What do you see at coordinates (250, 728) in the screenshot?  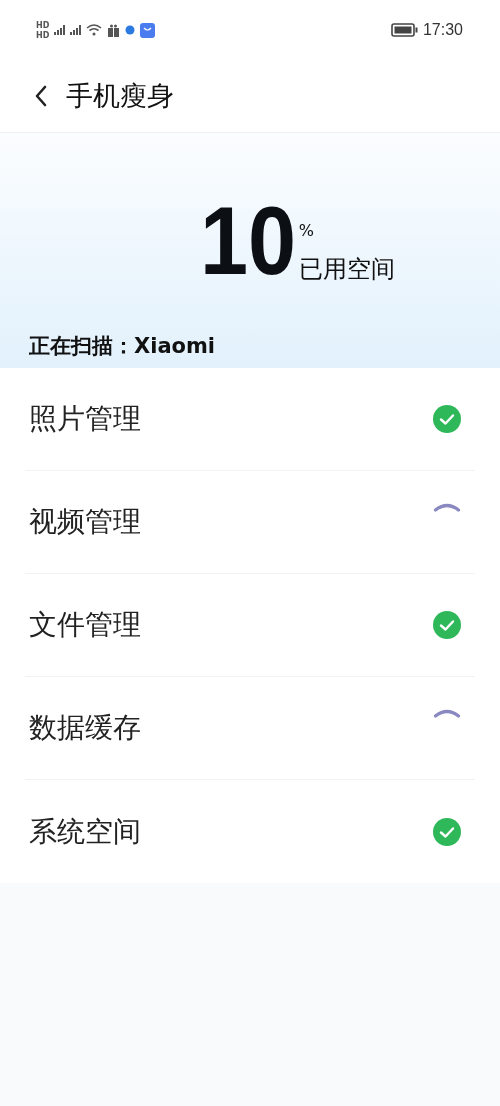 I see `category-row: 数据缓存` at bounding box center [250, 728].